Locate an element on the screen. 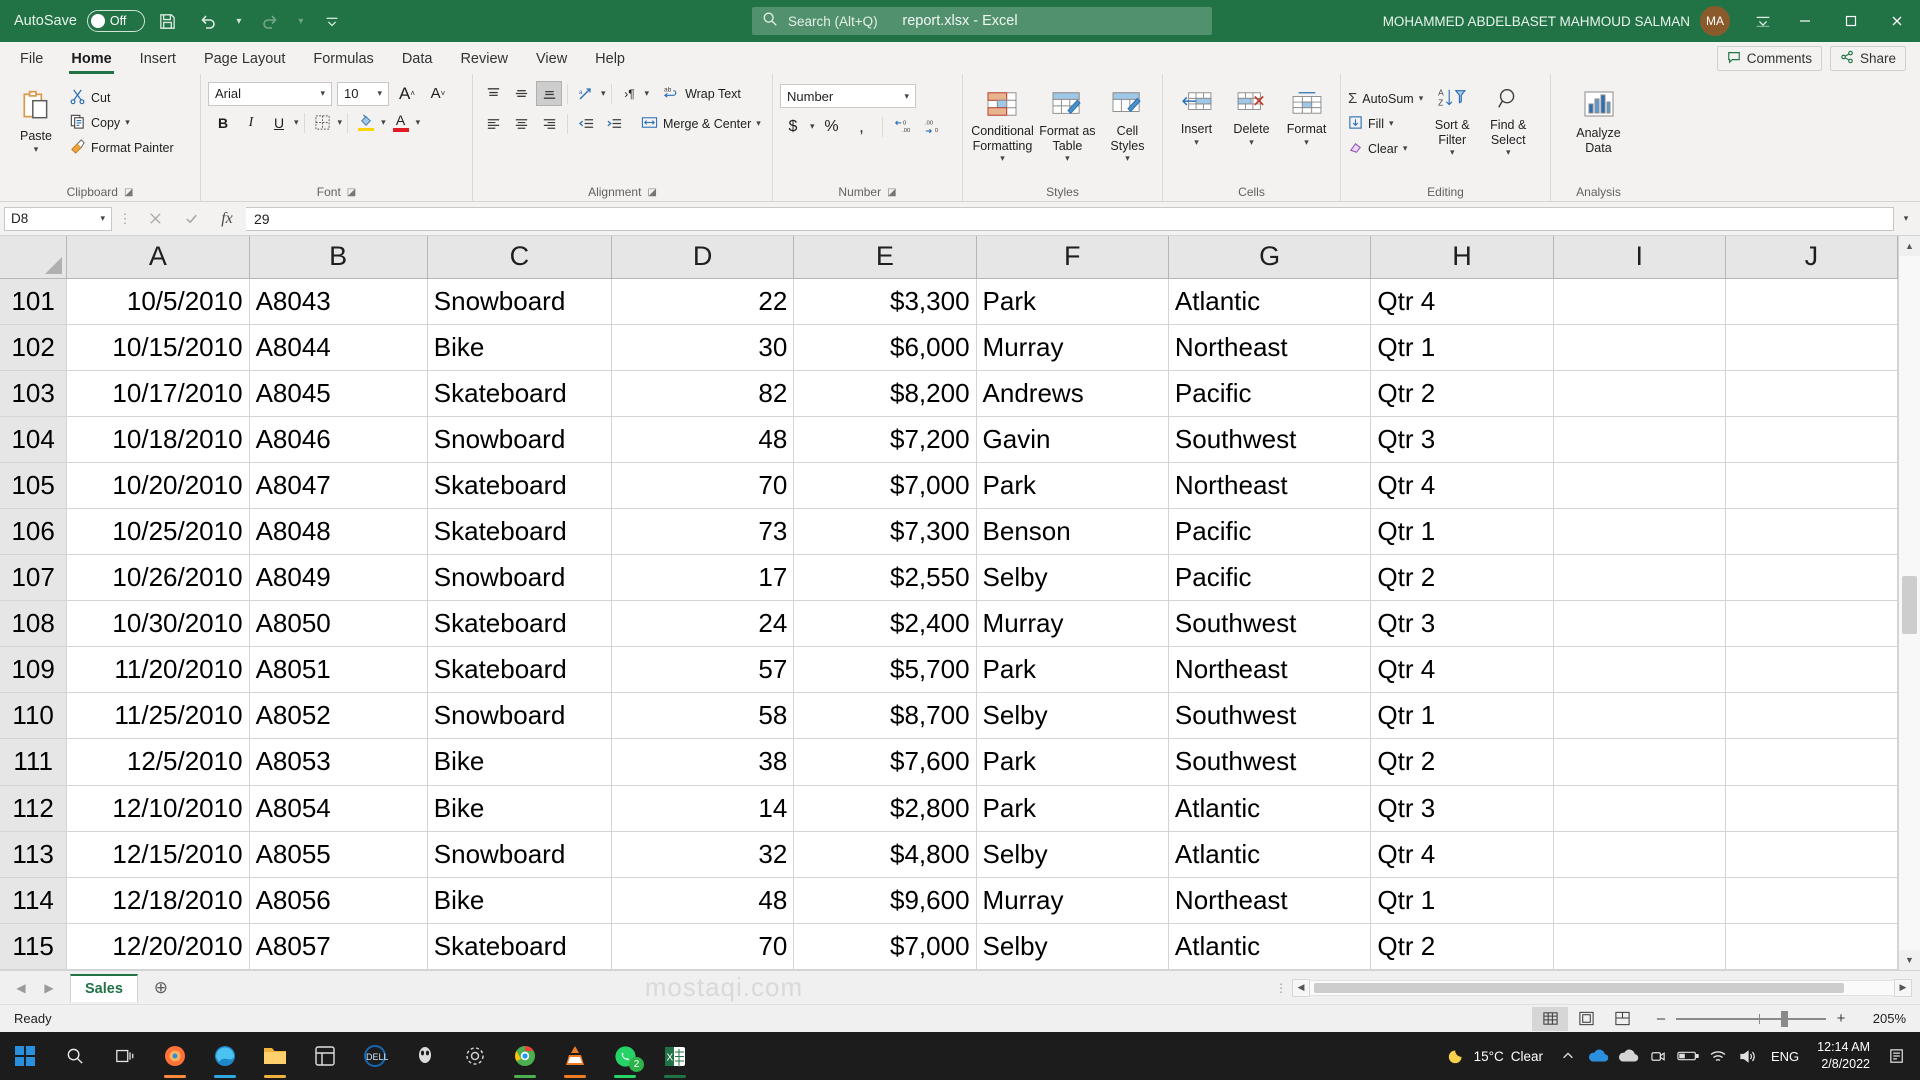 Image resolution: width=1920 pixels, height=1080 pixels. horizontal-scrollbar: ◀ ▶ is located at coordinates (1602, 987).